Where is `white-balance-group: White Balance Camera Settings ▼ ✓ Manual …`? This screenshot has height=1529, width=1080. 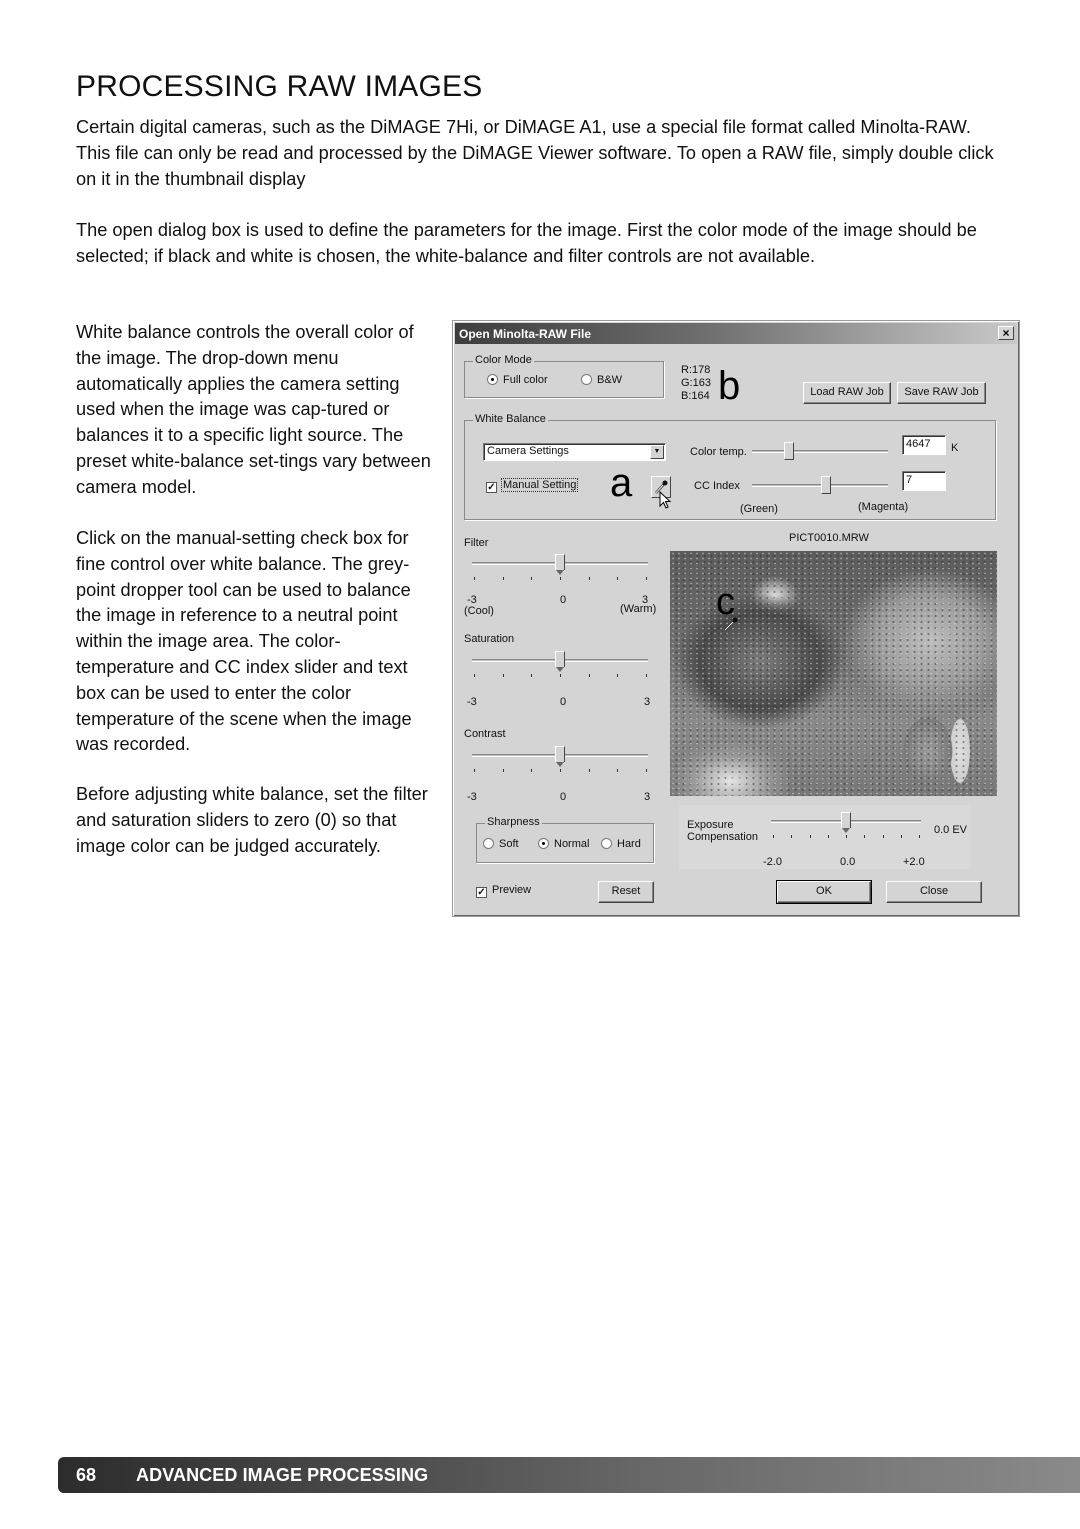 white-balance-group: White Balance Camera Settings ▼ ✓ Manual … is located at coordinates (730, 466).